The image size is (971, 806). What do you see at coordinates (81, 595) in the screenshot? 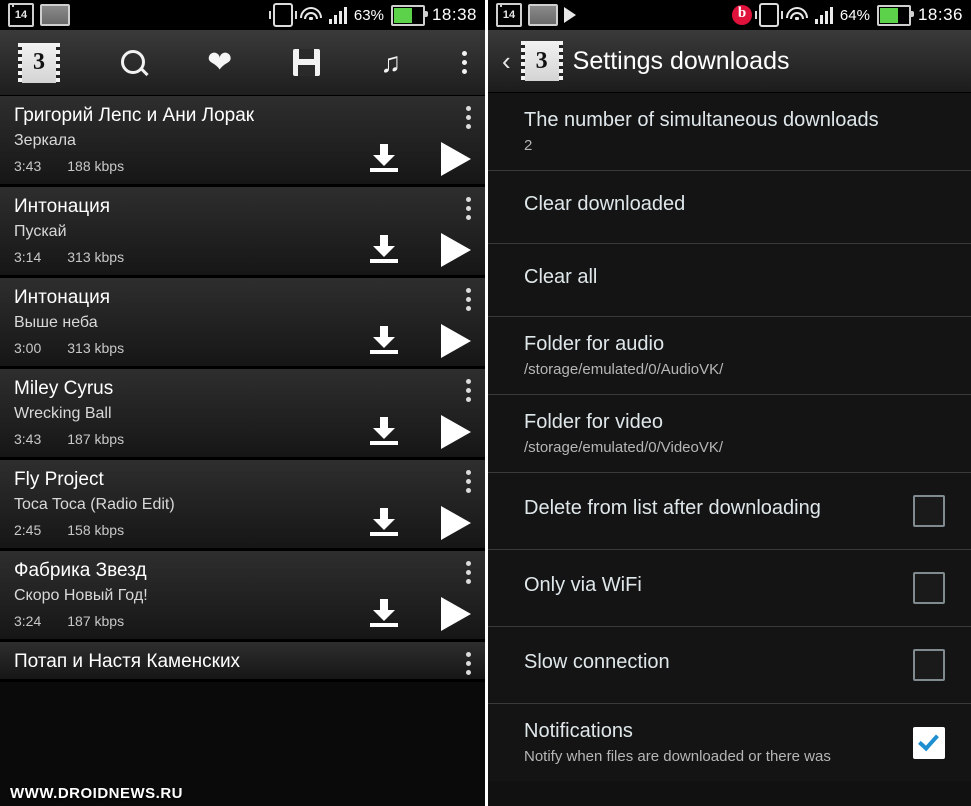
I see `track-song: Скоро Новый Год!` at bounding box center [81, 595].